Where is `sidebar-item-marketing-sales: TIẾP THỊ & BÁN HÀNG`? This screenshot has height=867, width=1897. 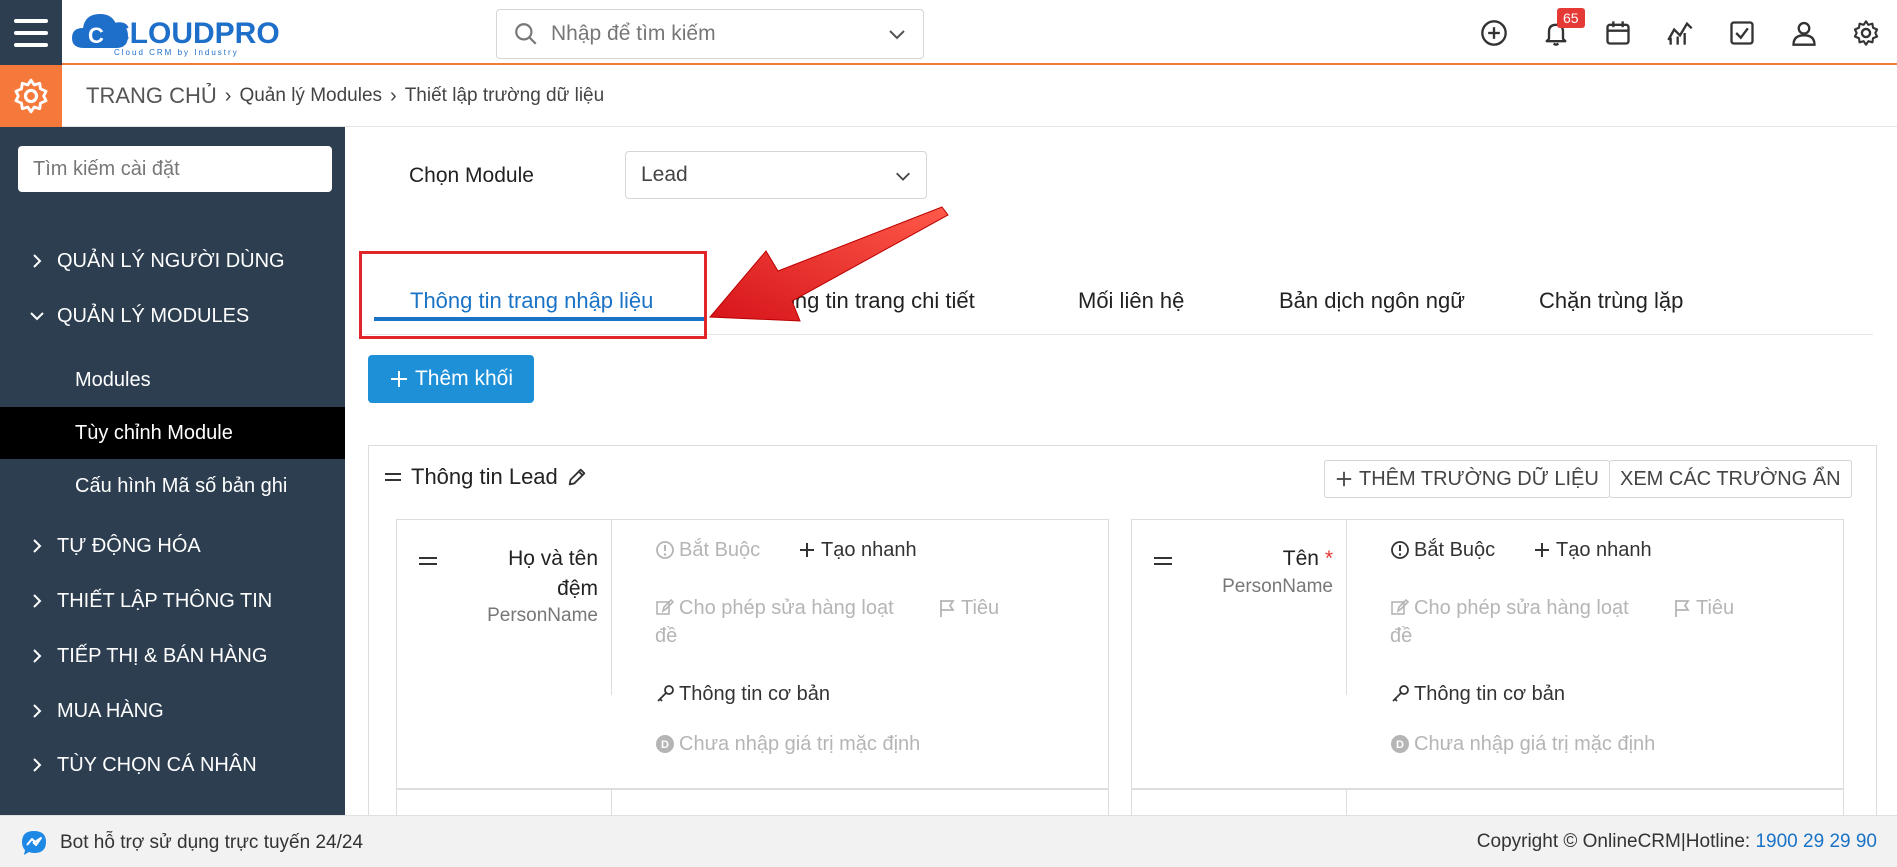
sidebar-item-marketing-sales: TIẾP THỊ & BÁN HÀNG is located at coordinates (172, 656).